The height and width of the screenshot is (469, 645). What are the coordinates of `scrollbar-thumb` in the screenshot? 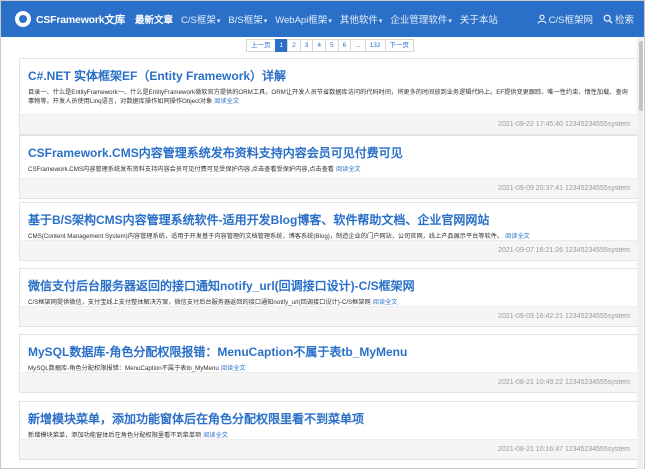 It's located at (641, 76).